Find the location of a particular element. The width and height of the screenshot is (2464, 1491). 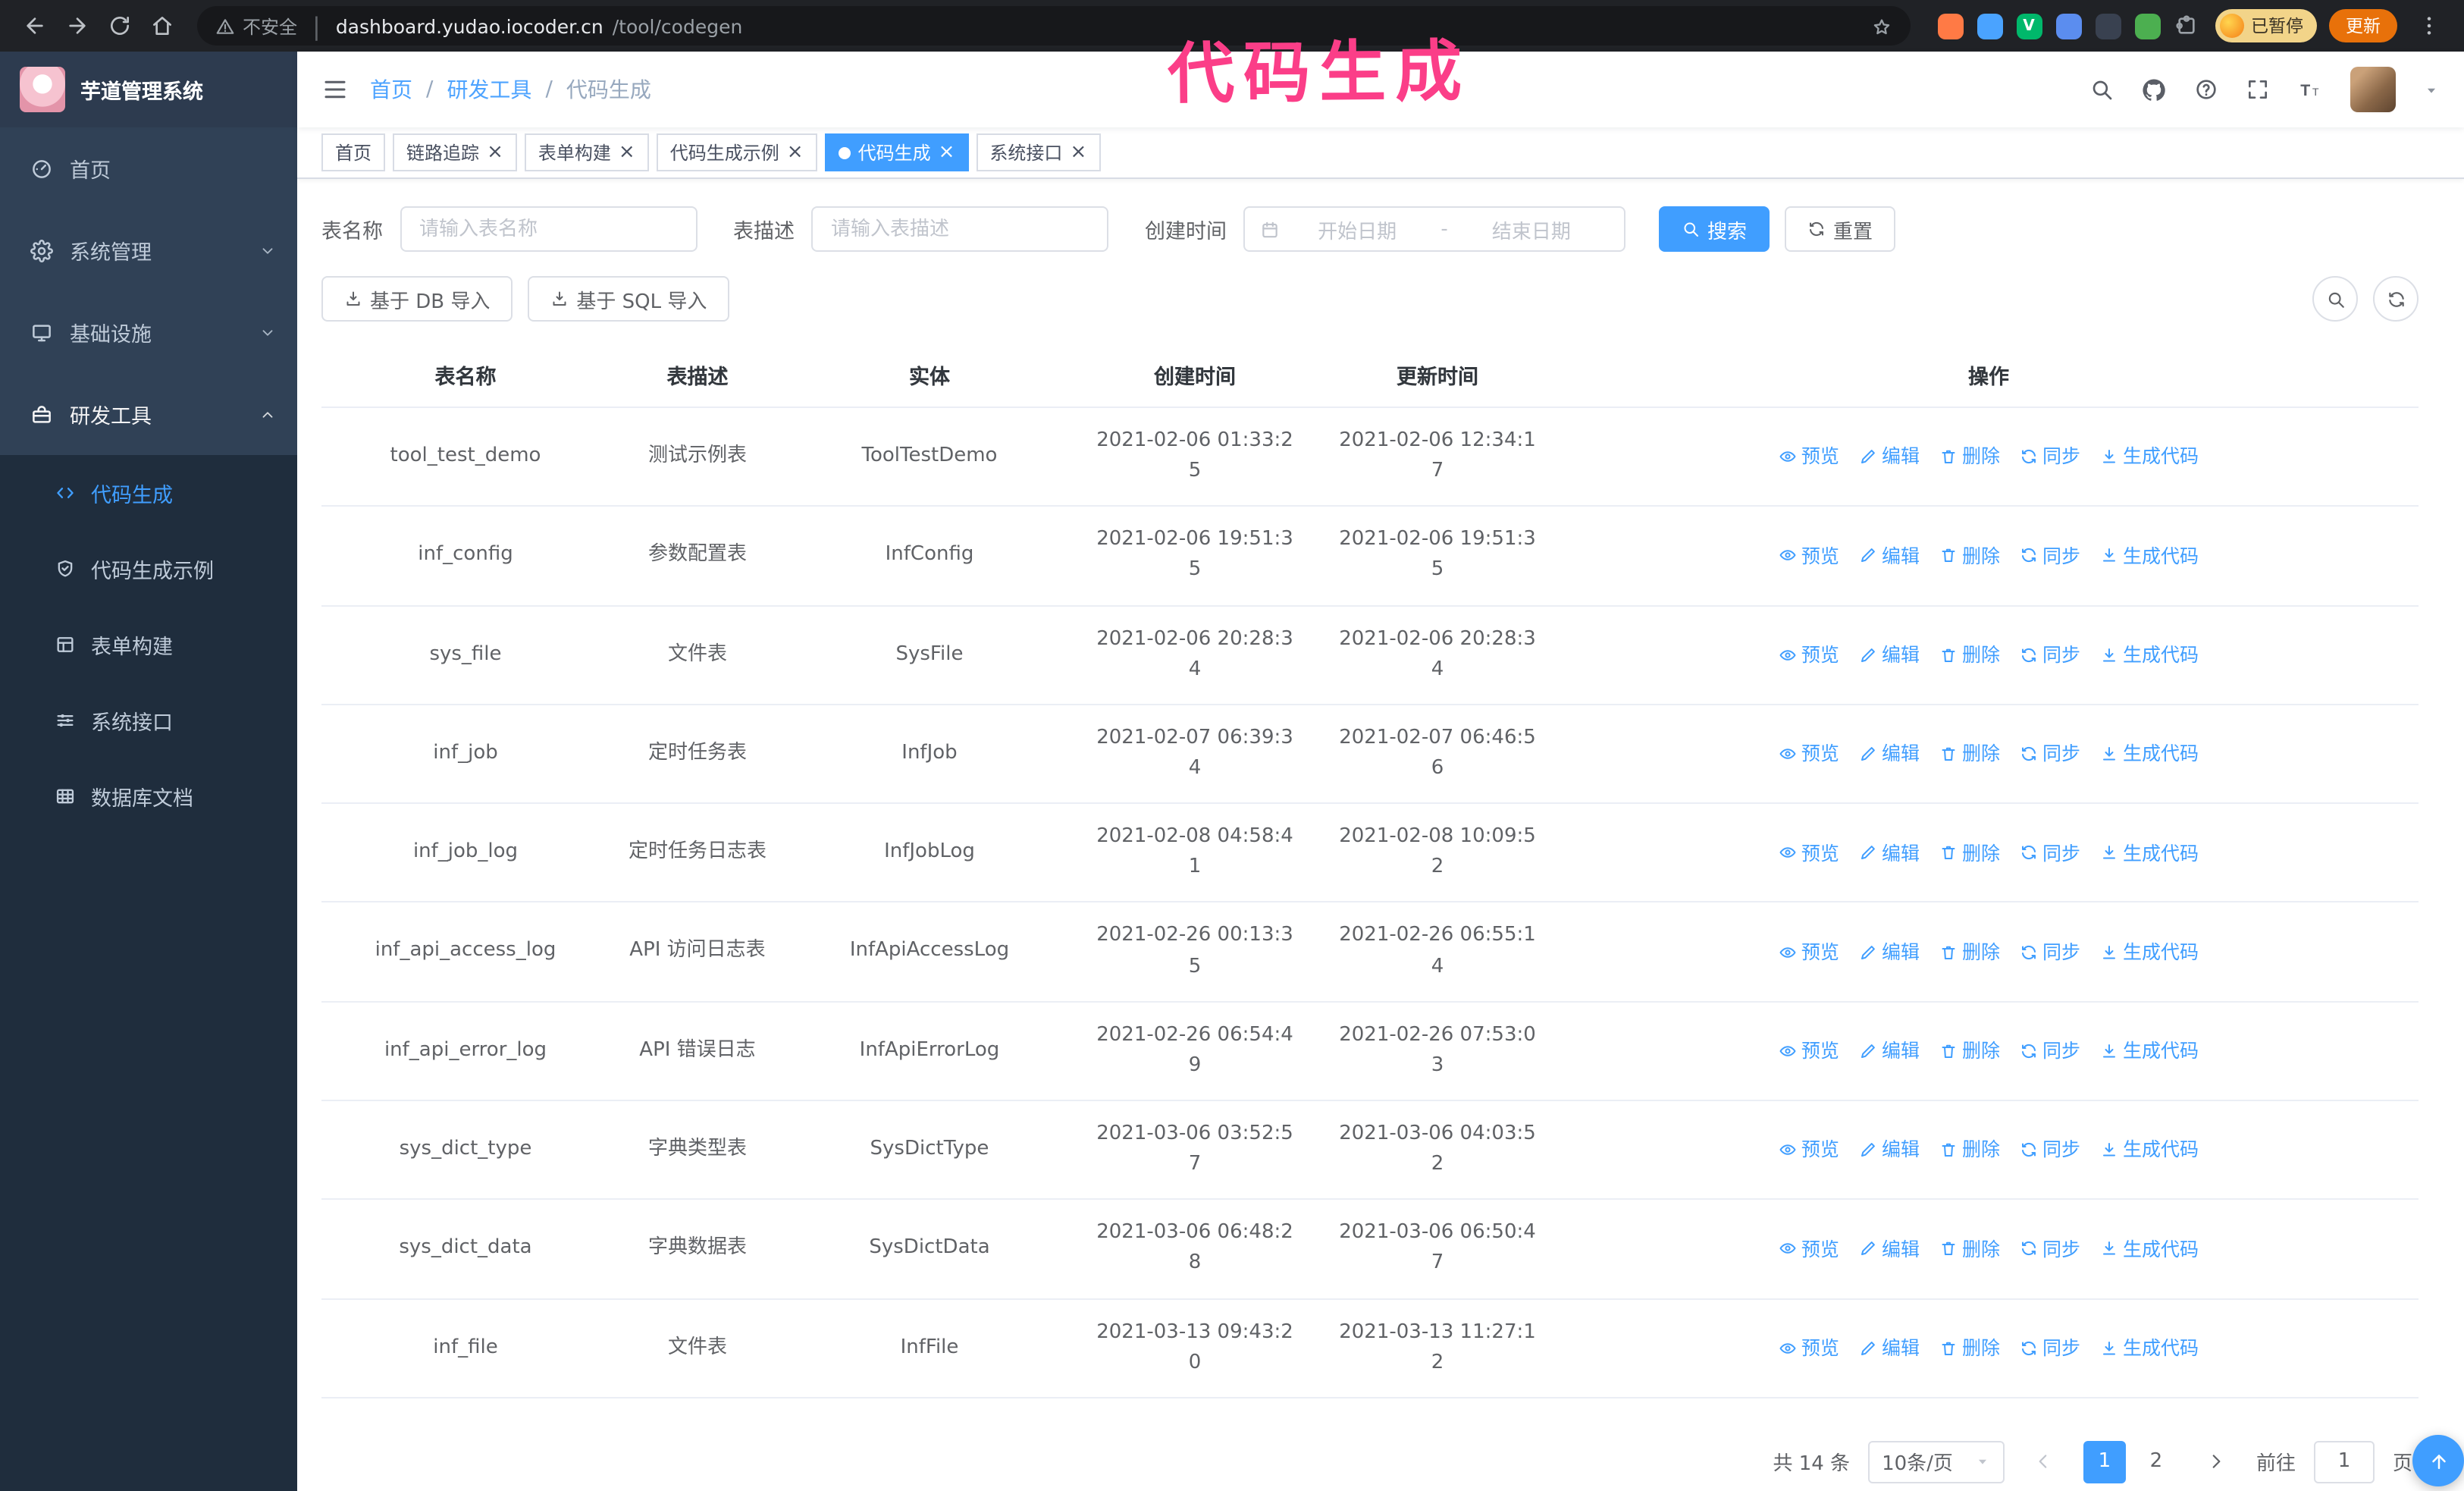

sidebar-item-db-doc: 数据库文档 is located at coordinates (148, 796).